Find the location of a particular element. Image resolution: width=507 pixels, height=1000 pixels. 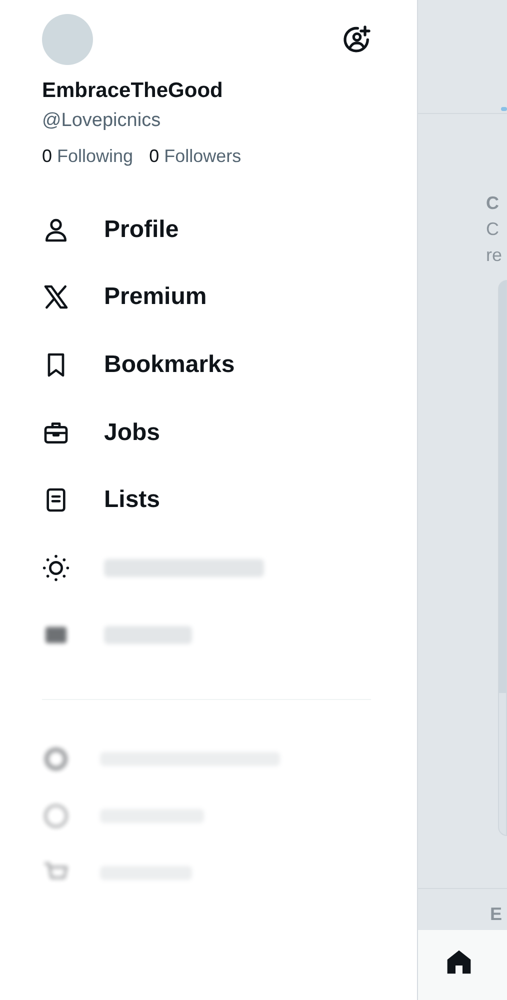

display-name: EmbraceTheGood is located at coordinates (133, 91).